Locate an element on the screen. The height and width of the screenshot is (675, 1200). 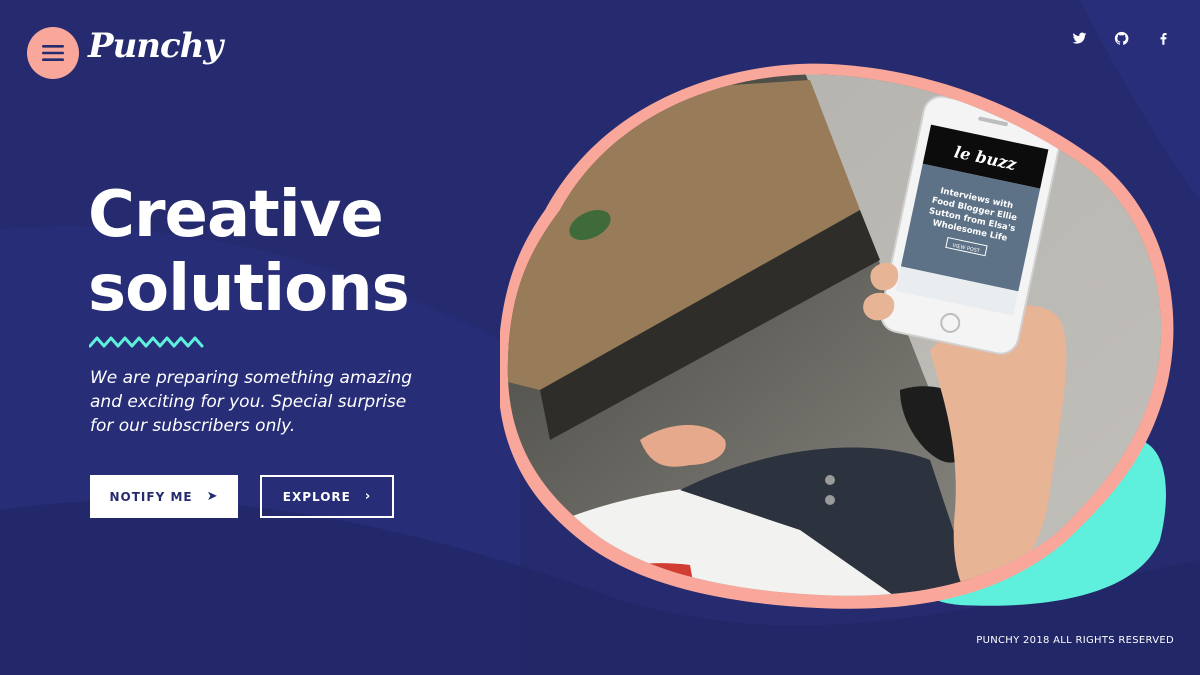
hero-title-line: solutions is located at coordinates (249, 289).